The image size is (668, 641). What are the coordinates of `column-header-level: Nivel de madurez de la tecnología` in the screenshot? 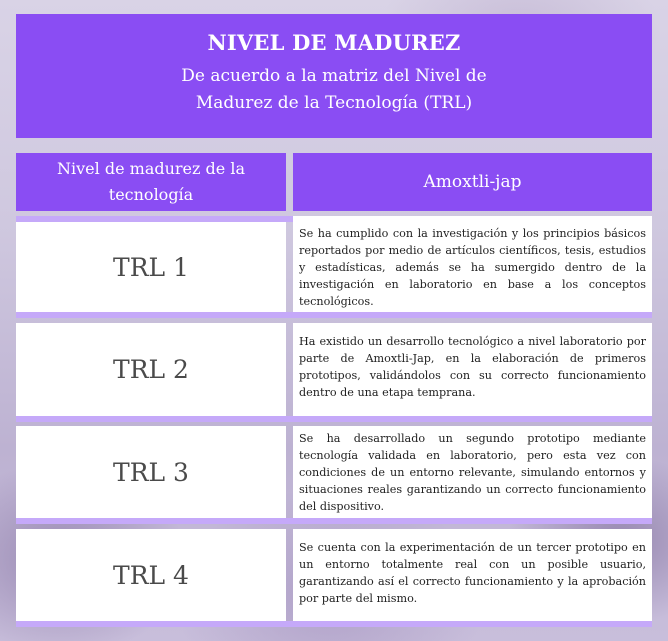 It's located at (151, 182).